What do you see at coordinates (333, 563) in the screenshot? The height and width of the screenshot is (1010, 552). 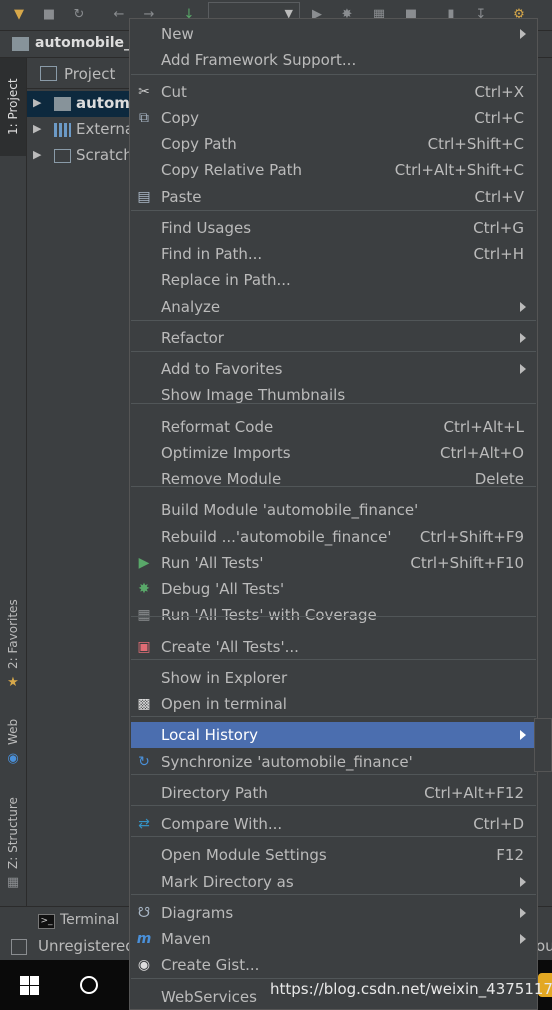 I see `menu-item-run-all-tests: ▶ Run 'All Tests' Ctrl+Shift+F10` at bounding box center [333, 563].